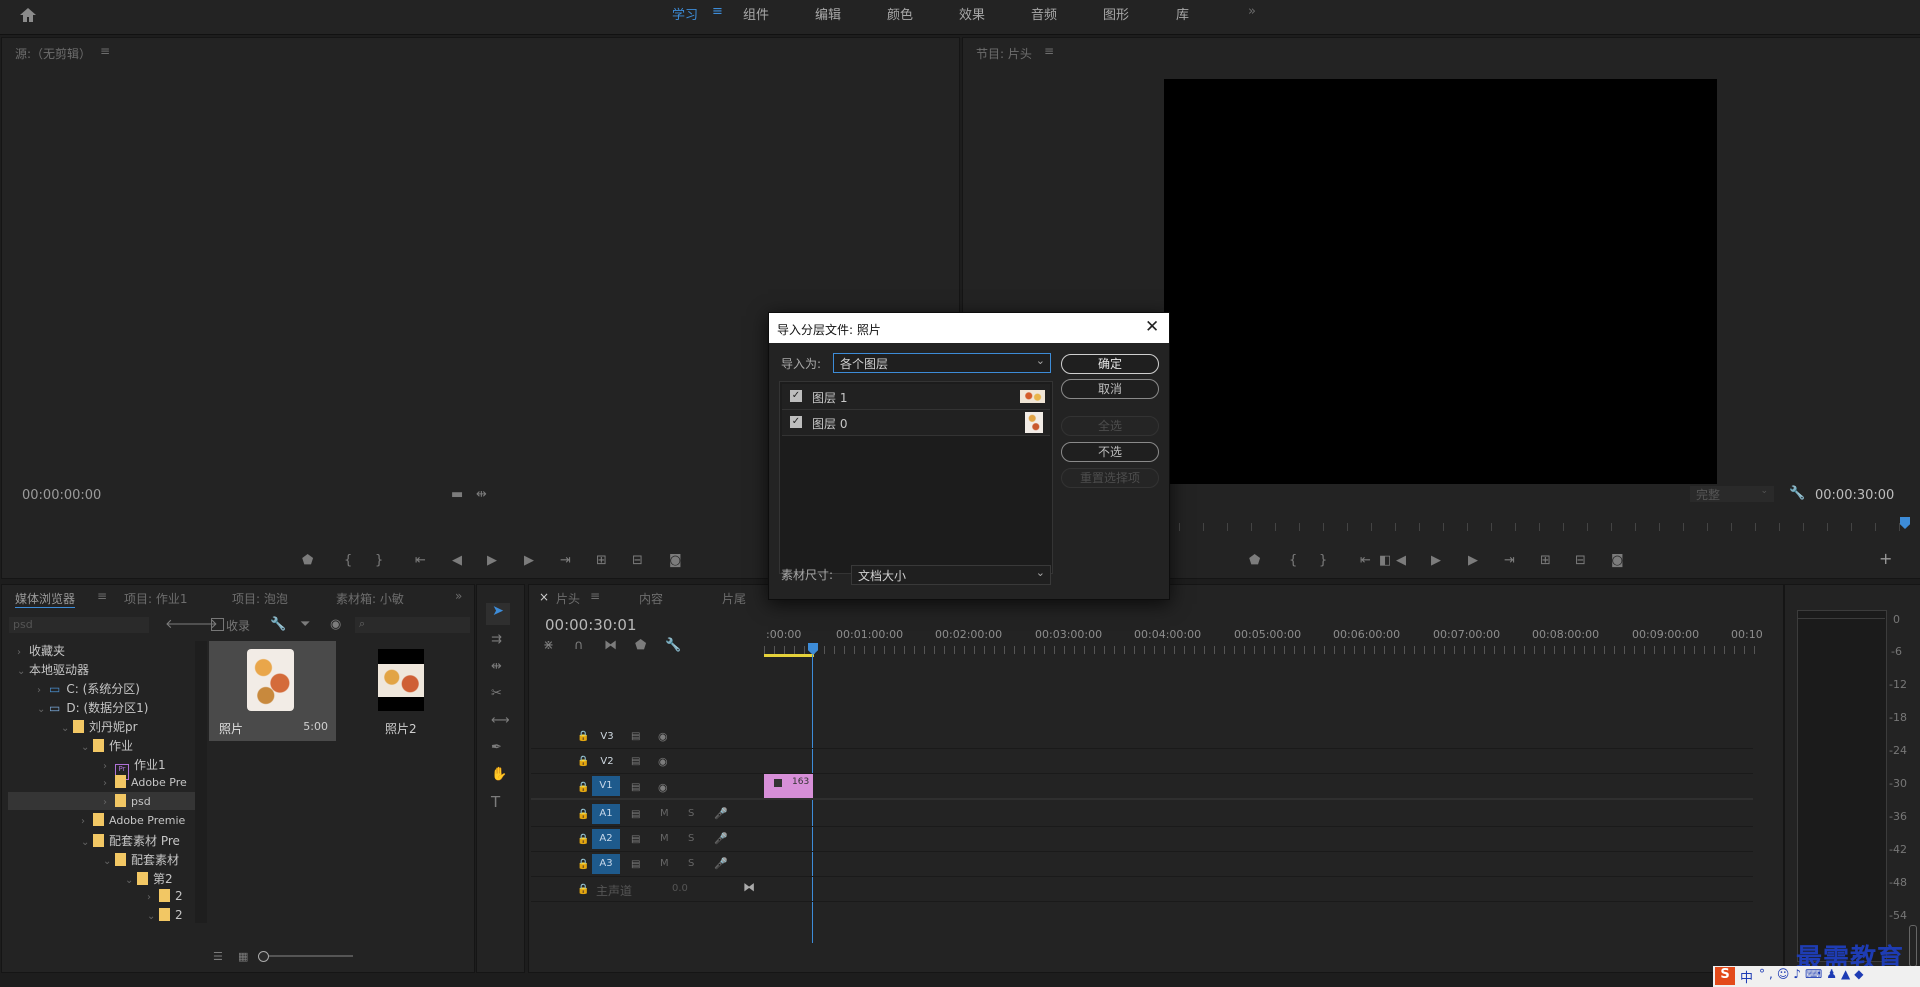 Image resolution: width=1920 pixels, height=987 pixels. Describe the element at coordinates (79, 625) in the screenshot. I see `path-dropdown: psd` at that location.